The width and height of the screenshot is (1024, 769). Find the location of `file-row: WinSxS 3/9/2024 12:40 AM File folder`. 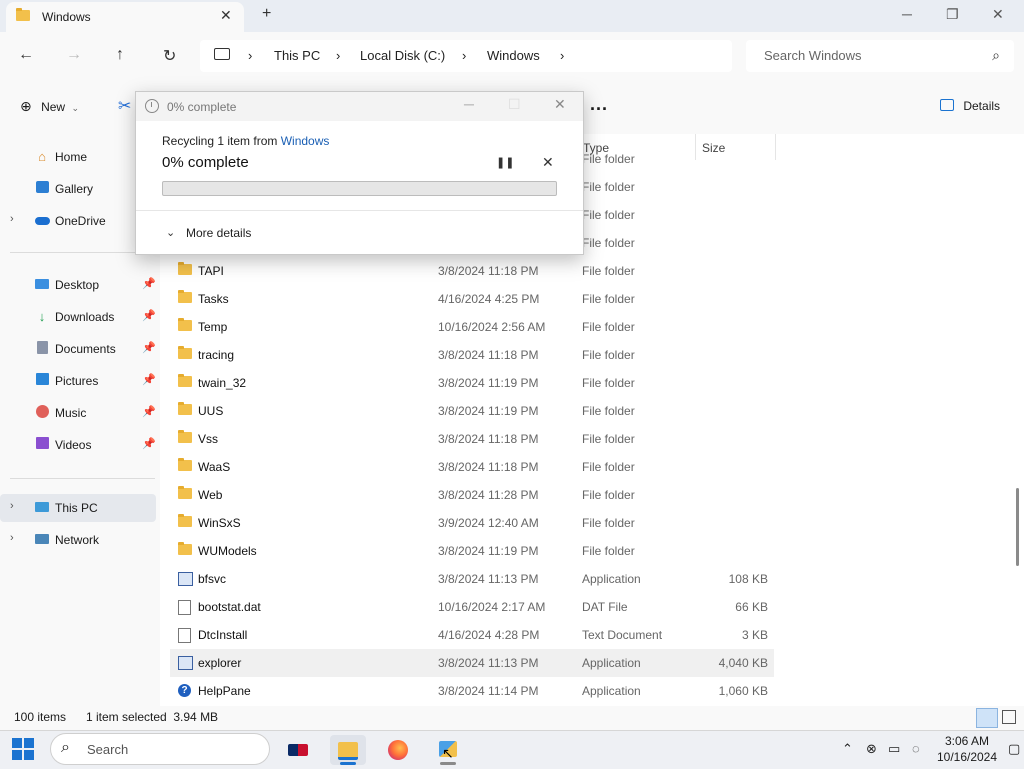

file-row: WinSxS 3/9/2024 12:40 AM File folder is located at coordinates (472, 523).